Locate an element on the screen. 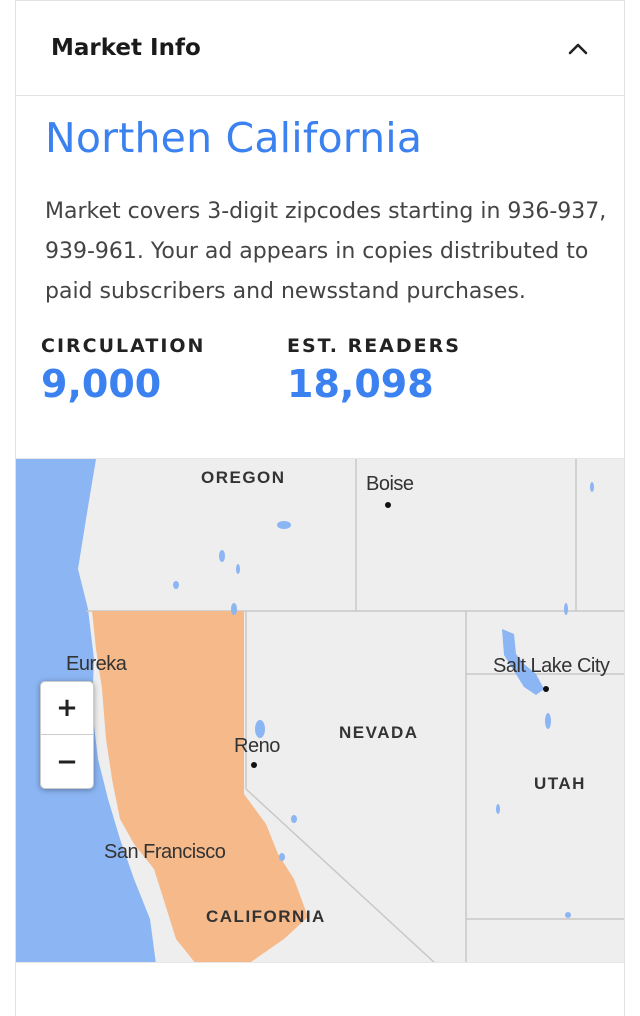  zoom-control: + − is located at coordinates (67, 735).